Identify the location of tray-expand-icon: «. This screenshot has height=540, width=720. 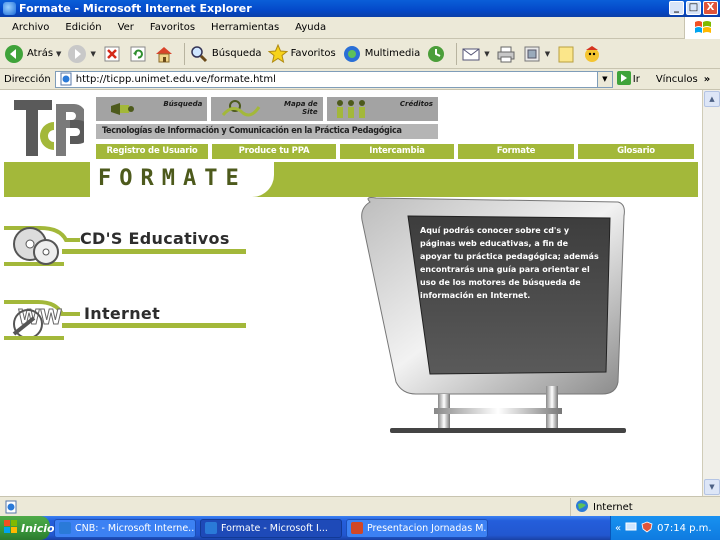
(618, 528).